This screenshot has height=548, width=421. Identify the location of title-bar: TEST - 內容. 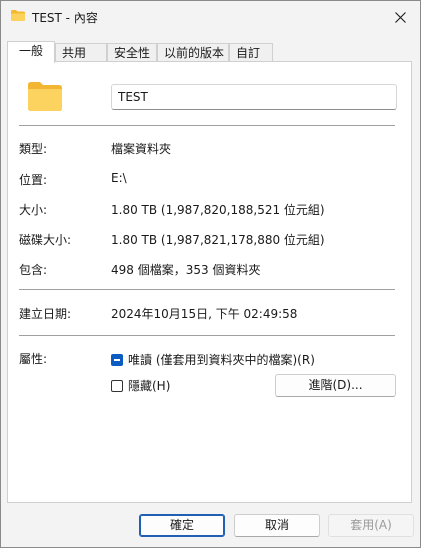
(210, 17).